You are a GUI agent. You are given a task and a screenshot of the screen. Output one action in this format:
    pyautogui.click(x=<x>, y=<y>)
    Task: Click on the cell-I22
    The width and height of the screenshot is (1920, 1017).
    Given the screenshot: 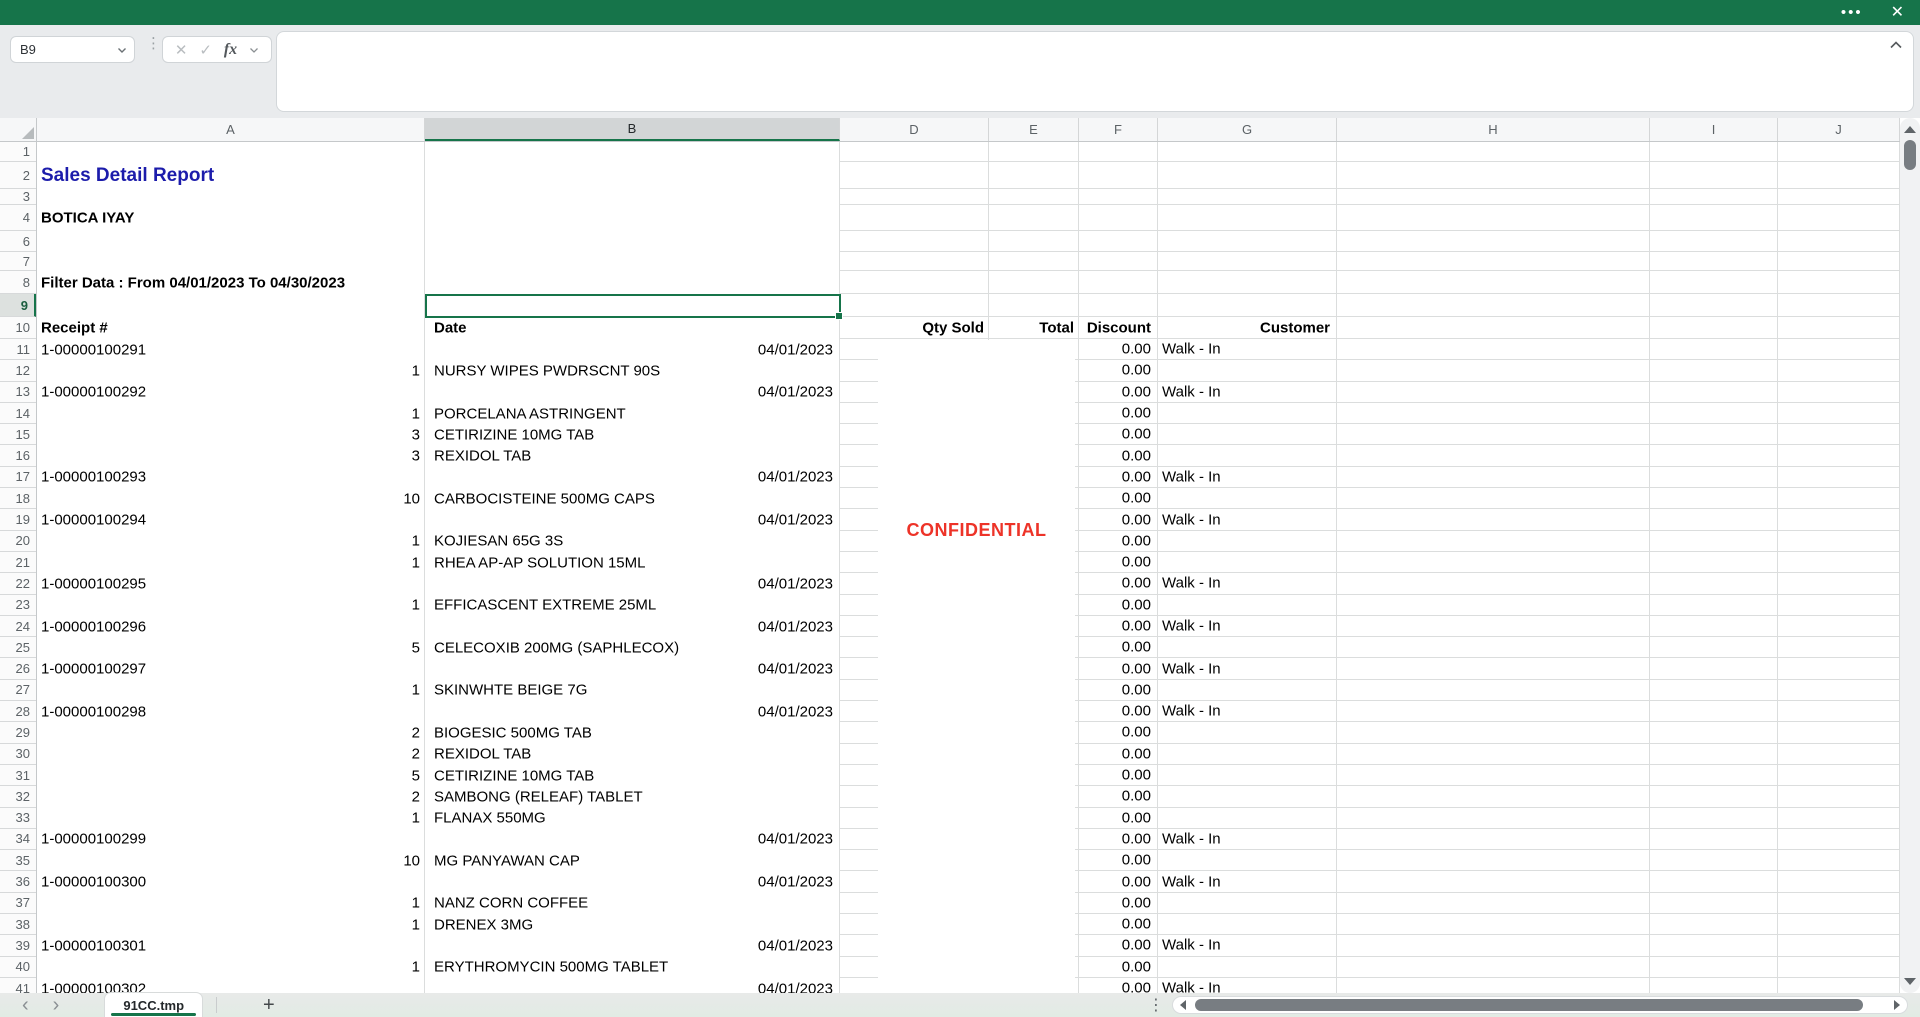 What is the action you would take?
    pyautogui.click(x=1714, y=584)
    